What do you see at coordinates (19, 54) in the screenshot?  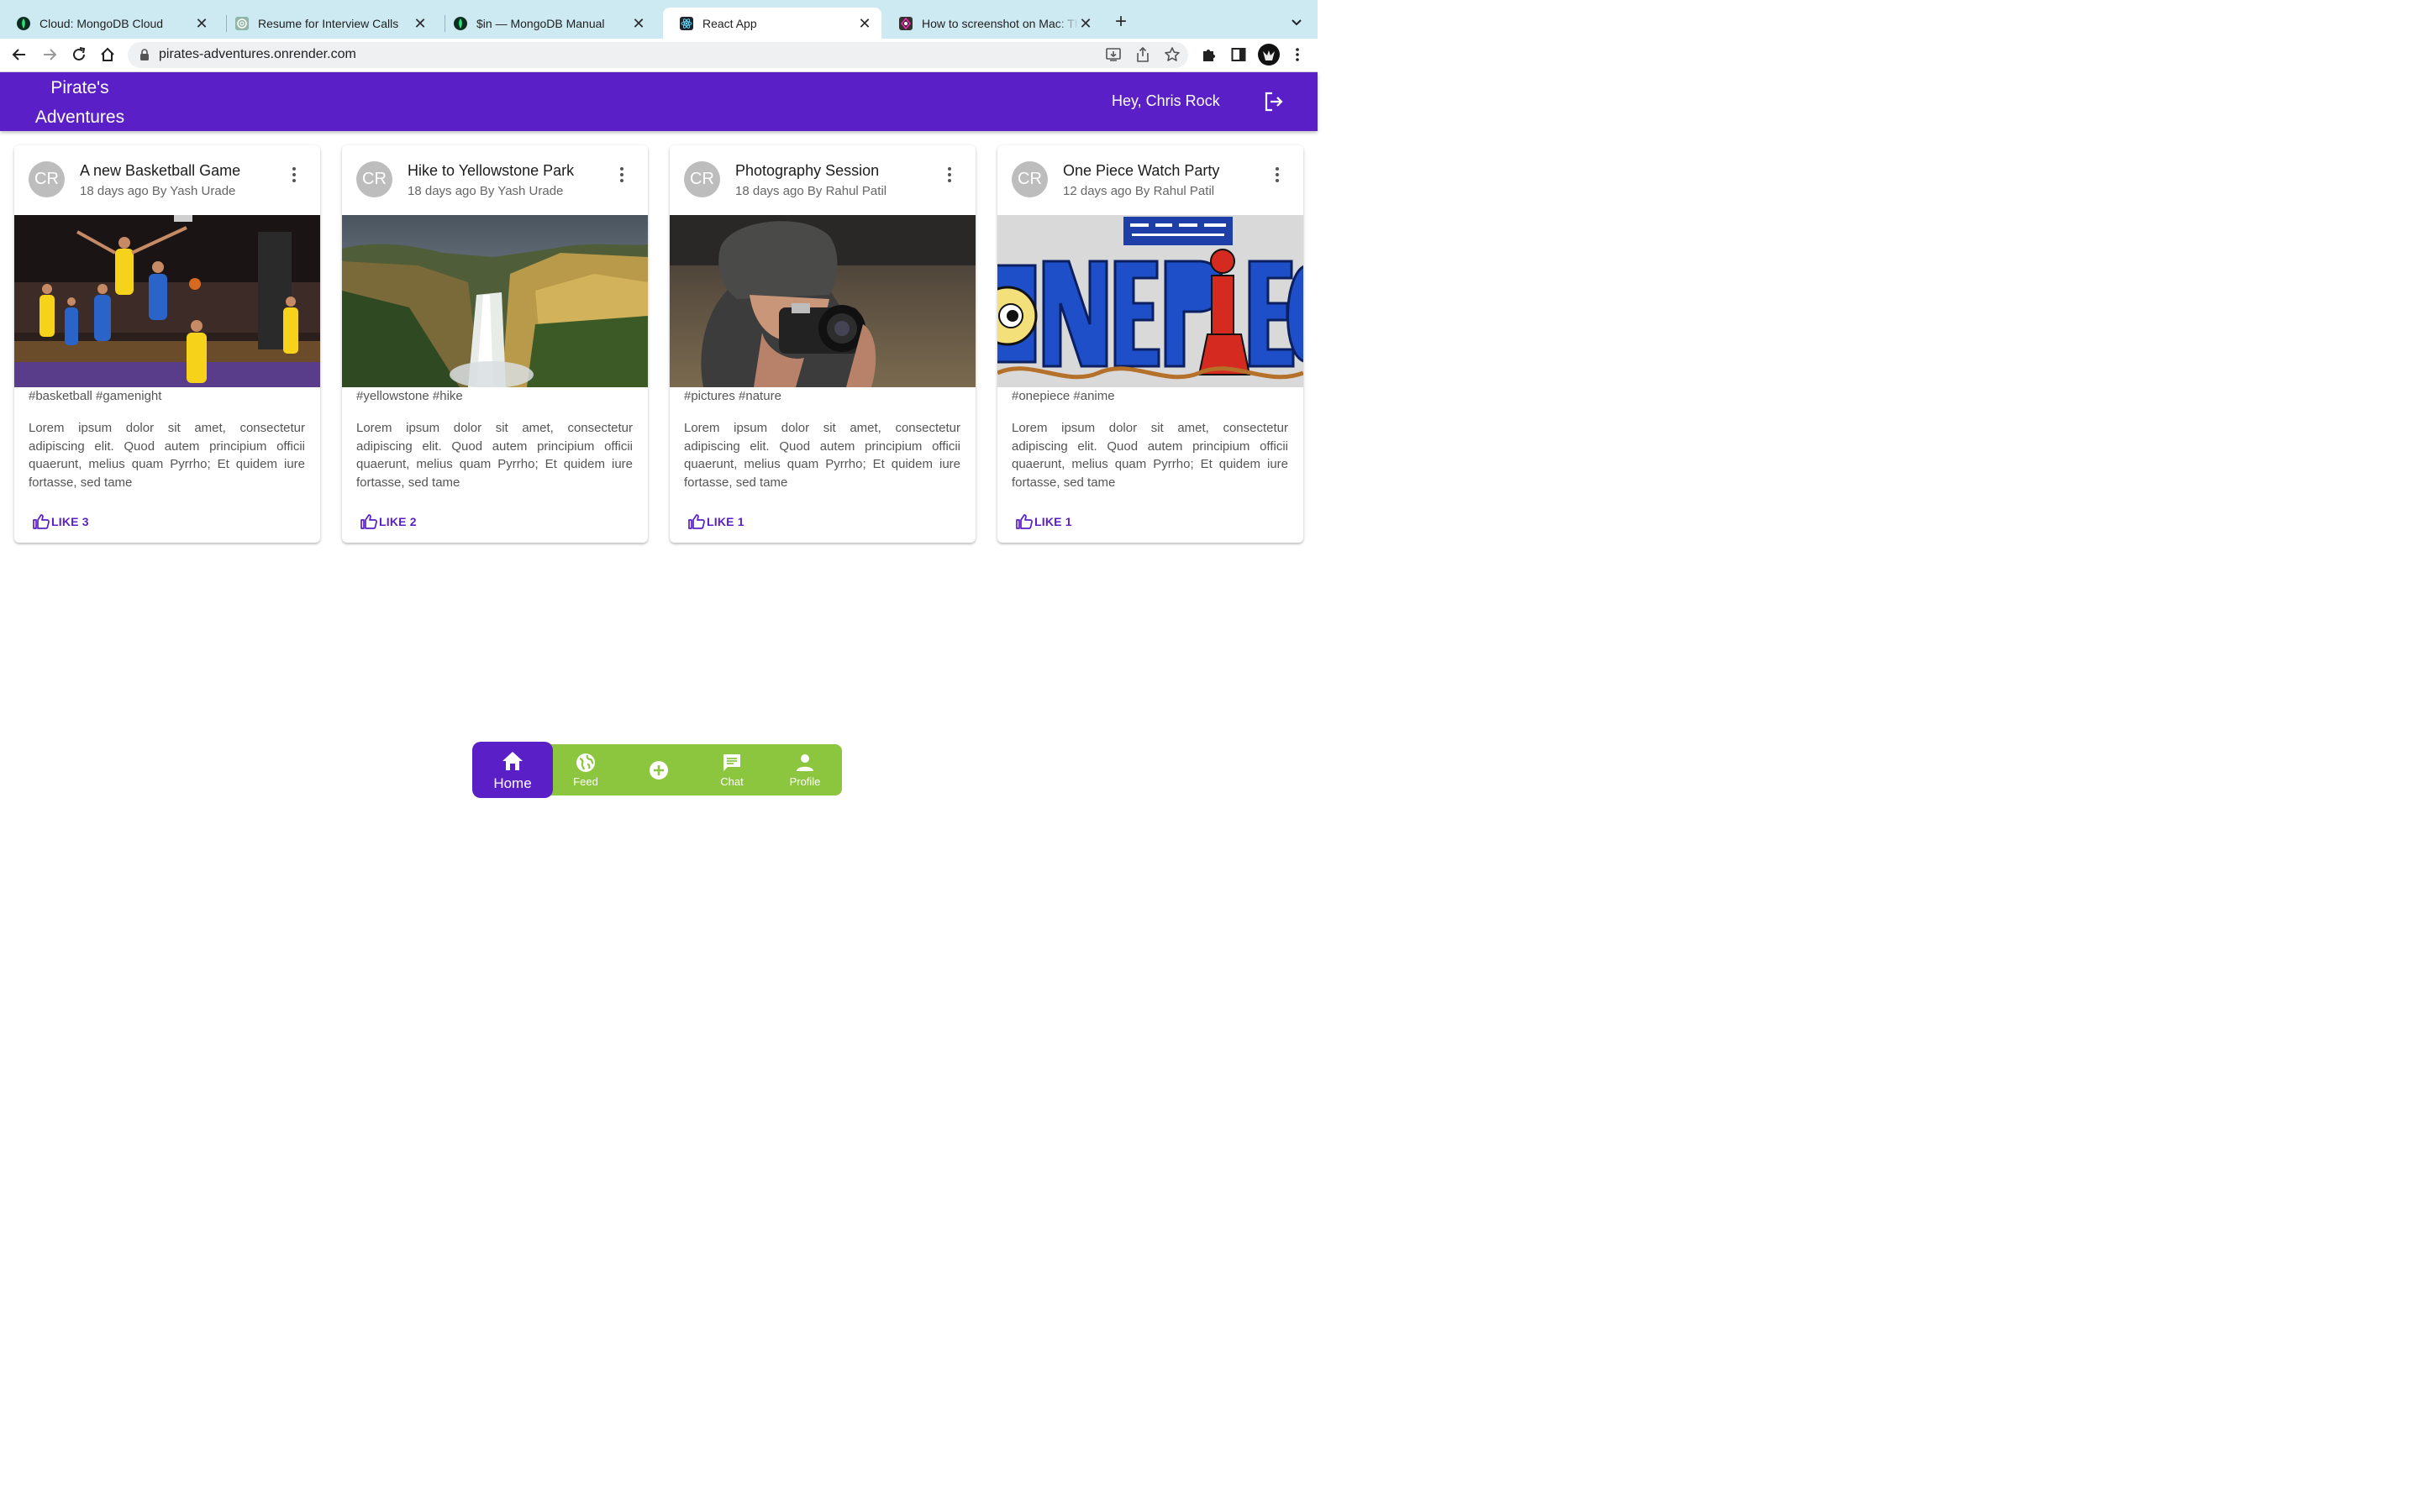 I see `back-arrow-icon` at bounding box center [19, 54].